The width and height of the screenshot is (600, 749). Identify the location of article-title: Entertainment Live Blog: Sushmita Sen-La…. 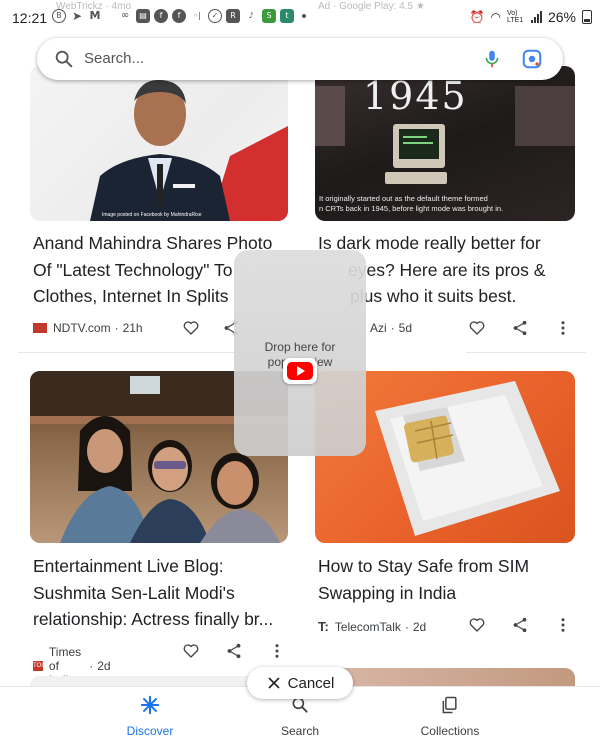
(162, 593).